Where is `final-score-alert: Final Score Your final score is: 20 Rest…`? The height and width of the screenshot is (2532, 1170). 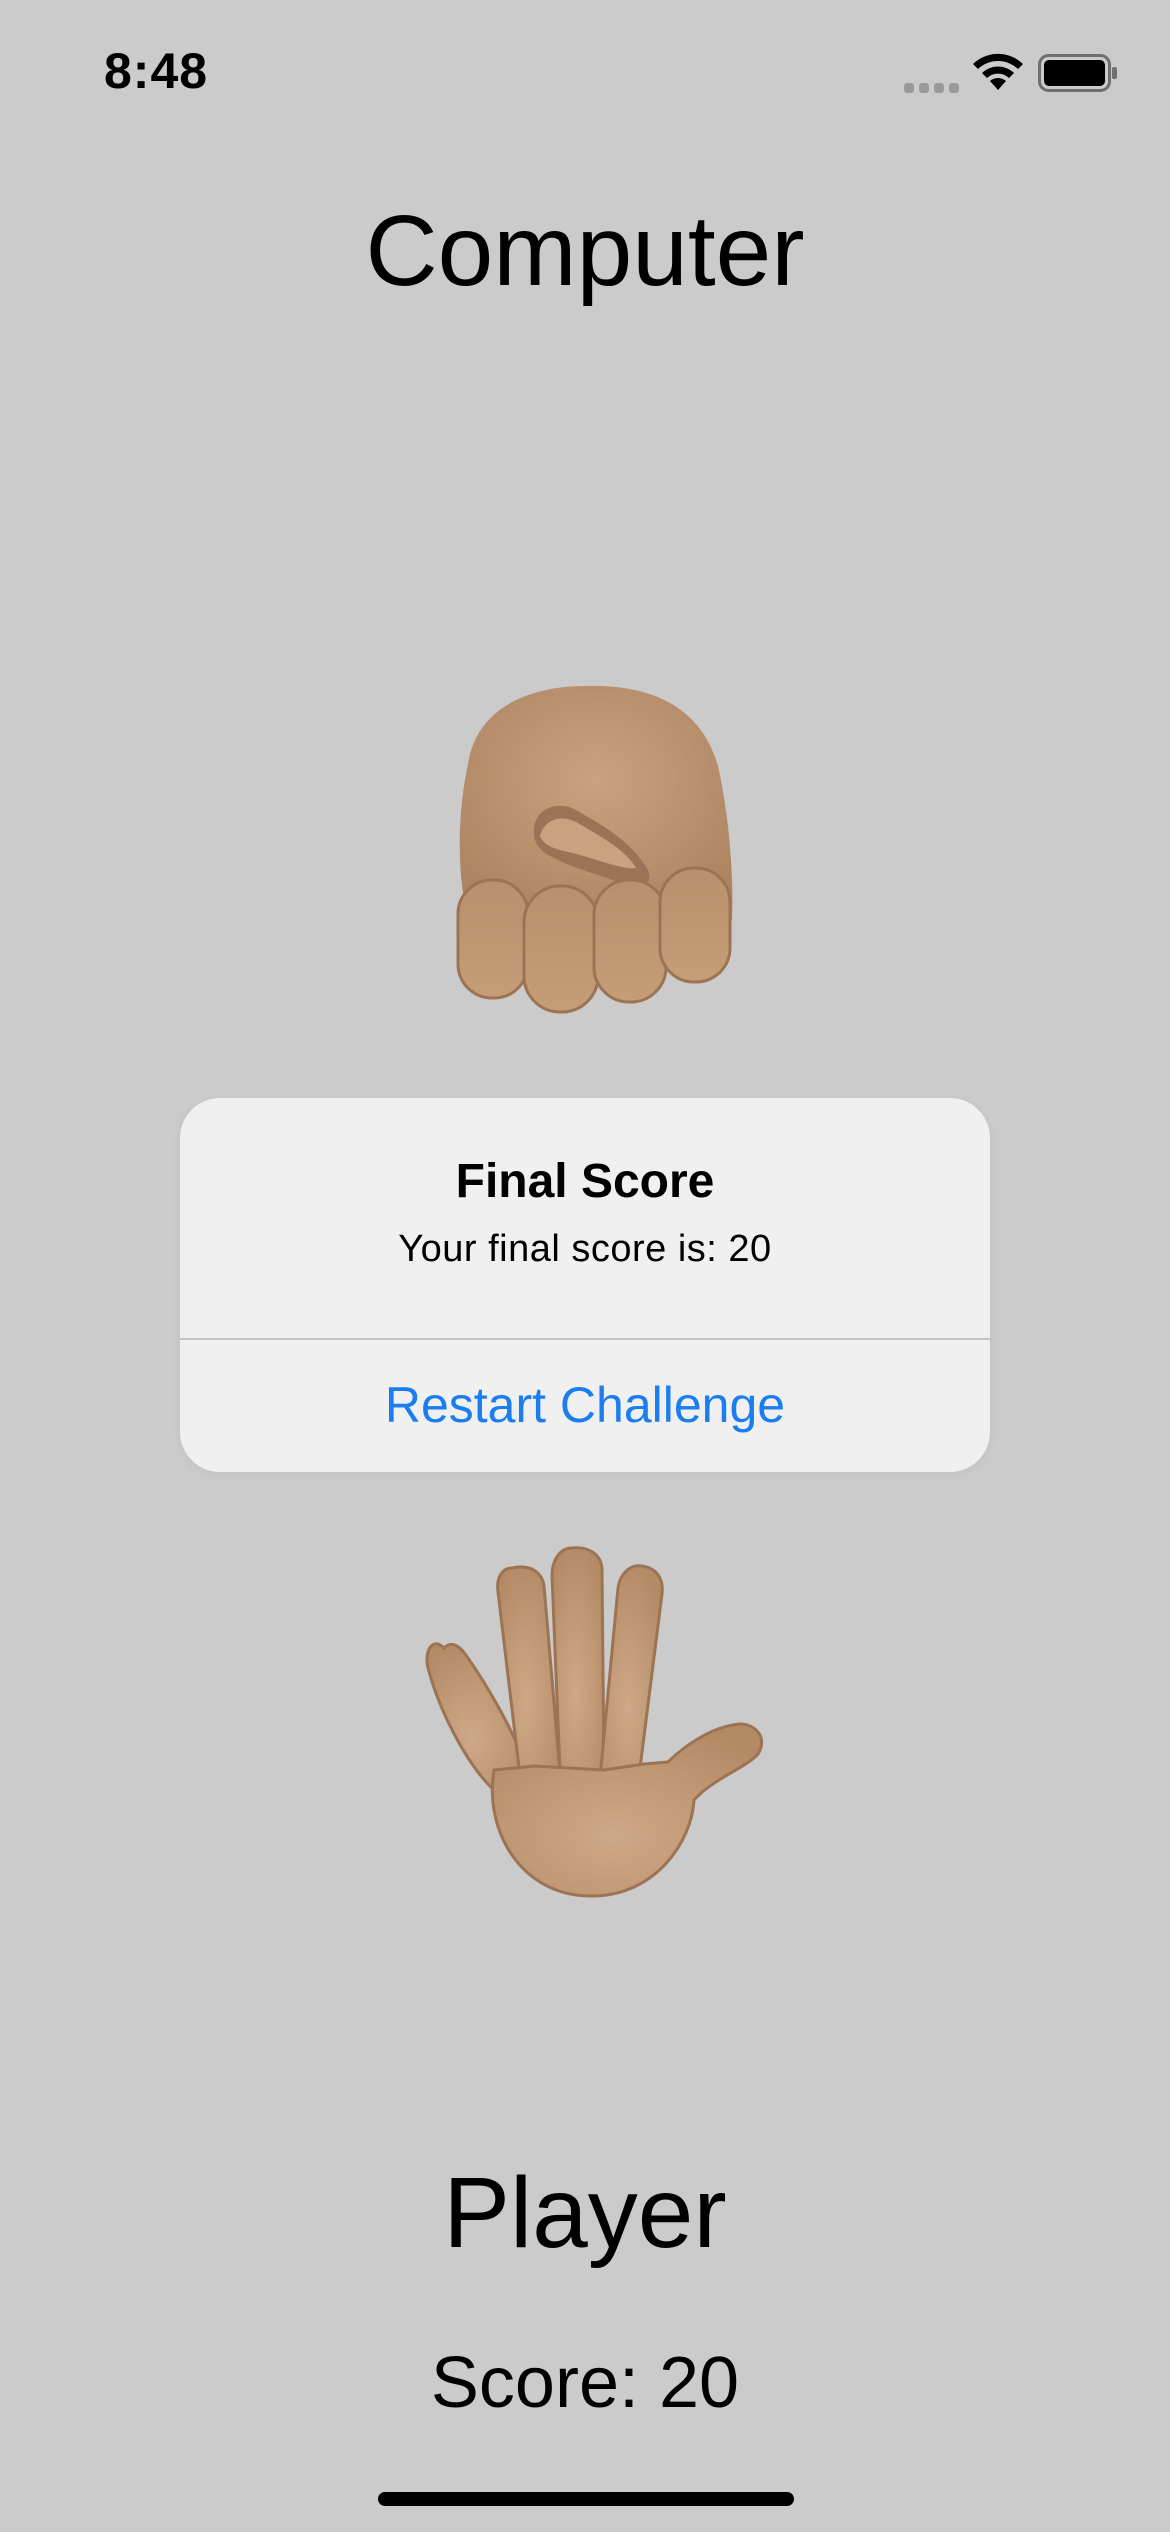 final-score-alert: Final Score Your final score is: 20 Rest… is located at coordinates (585, 1285).